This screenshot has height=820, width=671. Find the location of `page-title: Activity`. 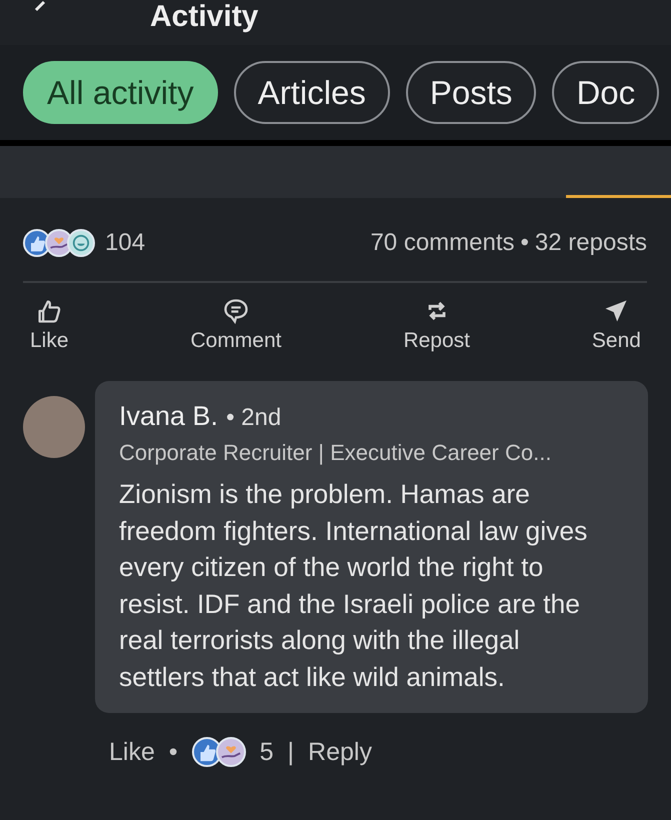

page-title: Activity is located at coordinates (204, 17).